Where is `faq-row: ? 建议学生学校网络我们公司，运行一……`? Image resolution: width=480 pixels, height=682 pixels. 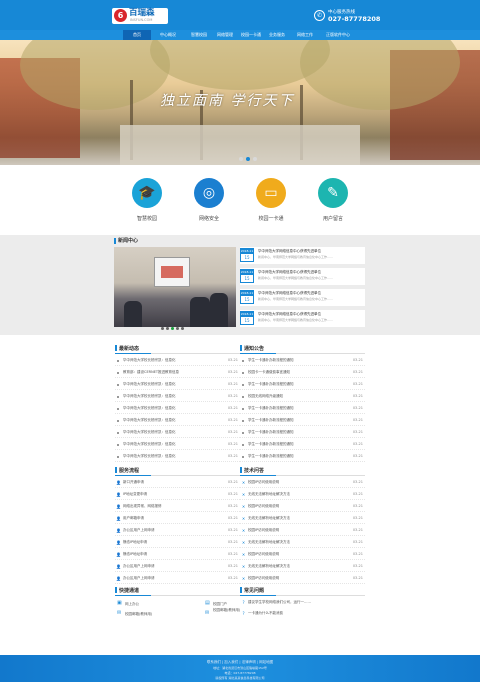 faq-row: ? 建议学生学校网络我们公司，运行一…… is located at coordinates (302, 603).